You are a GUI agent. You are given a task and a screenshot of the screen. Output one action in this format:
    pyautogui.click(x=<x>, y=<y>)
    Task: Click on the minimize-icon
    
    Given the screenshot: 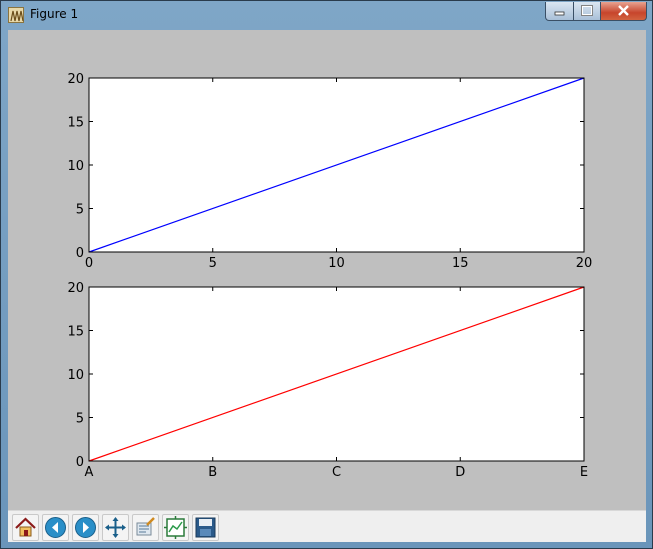 What is the action you would take?
    pyautogui.click(x=559, y=13)
    